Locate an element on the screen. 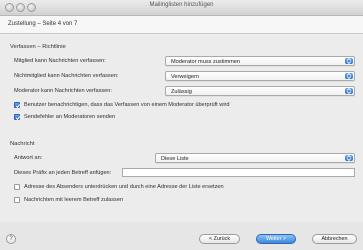 This screenshot has width=363, height=250. send-errors-label: Sendefehler an Moderatoren senden is located at coordinates (70, 117).